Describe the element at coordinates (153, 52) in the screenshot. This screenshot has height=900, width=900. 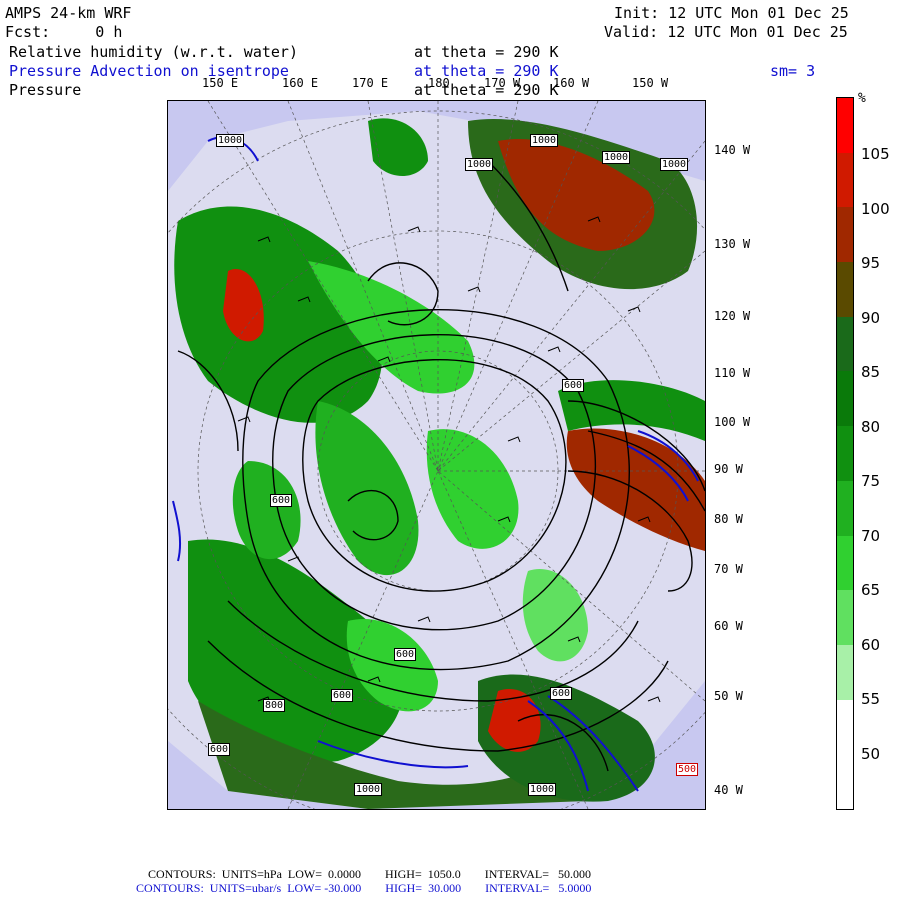
I see `field1-name: Relative humidity (w.r.t. water)` at that location.